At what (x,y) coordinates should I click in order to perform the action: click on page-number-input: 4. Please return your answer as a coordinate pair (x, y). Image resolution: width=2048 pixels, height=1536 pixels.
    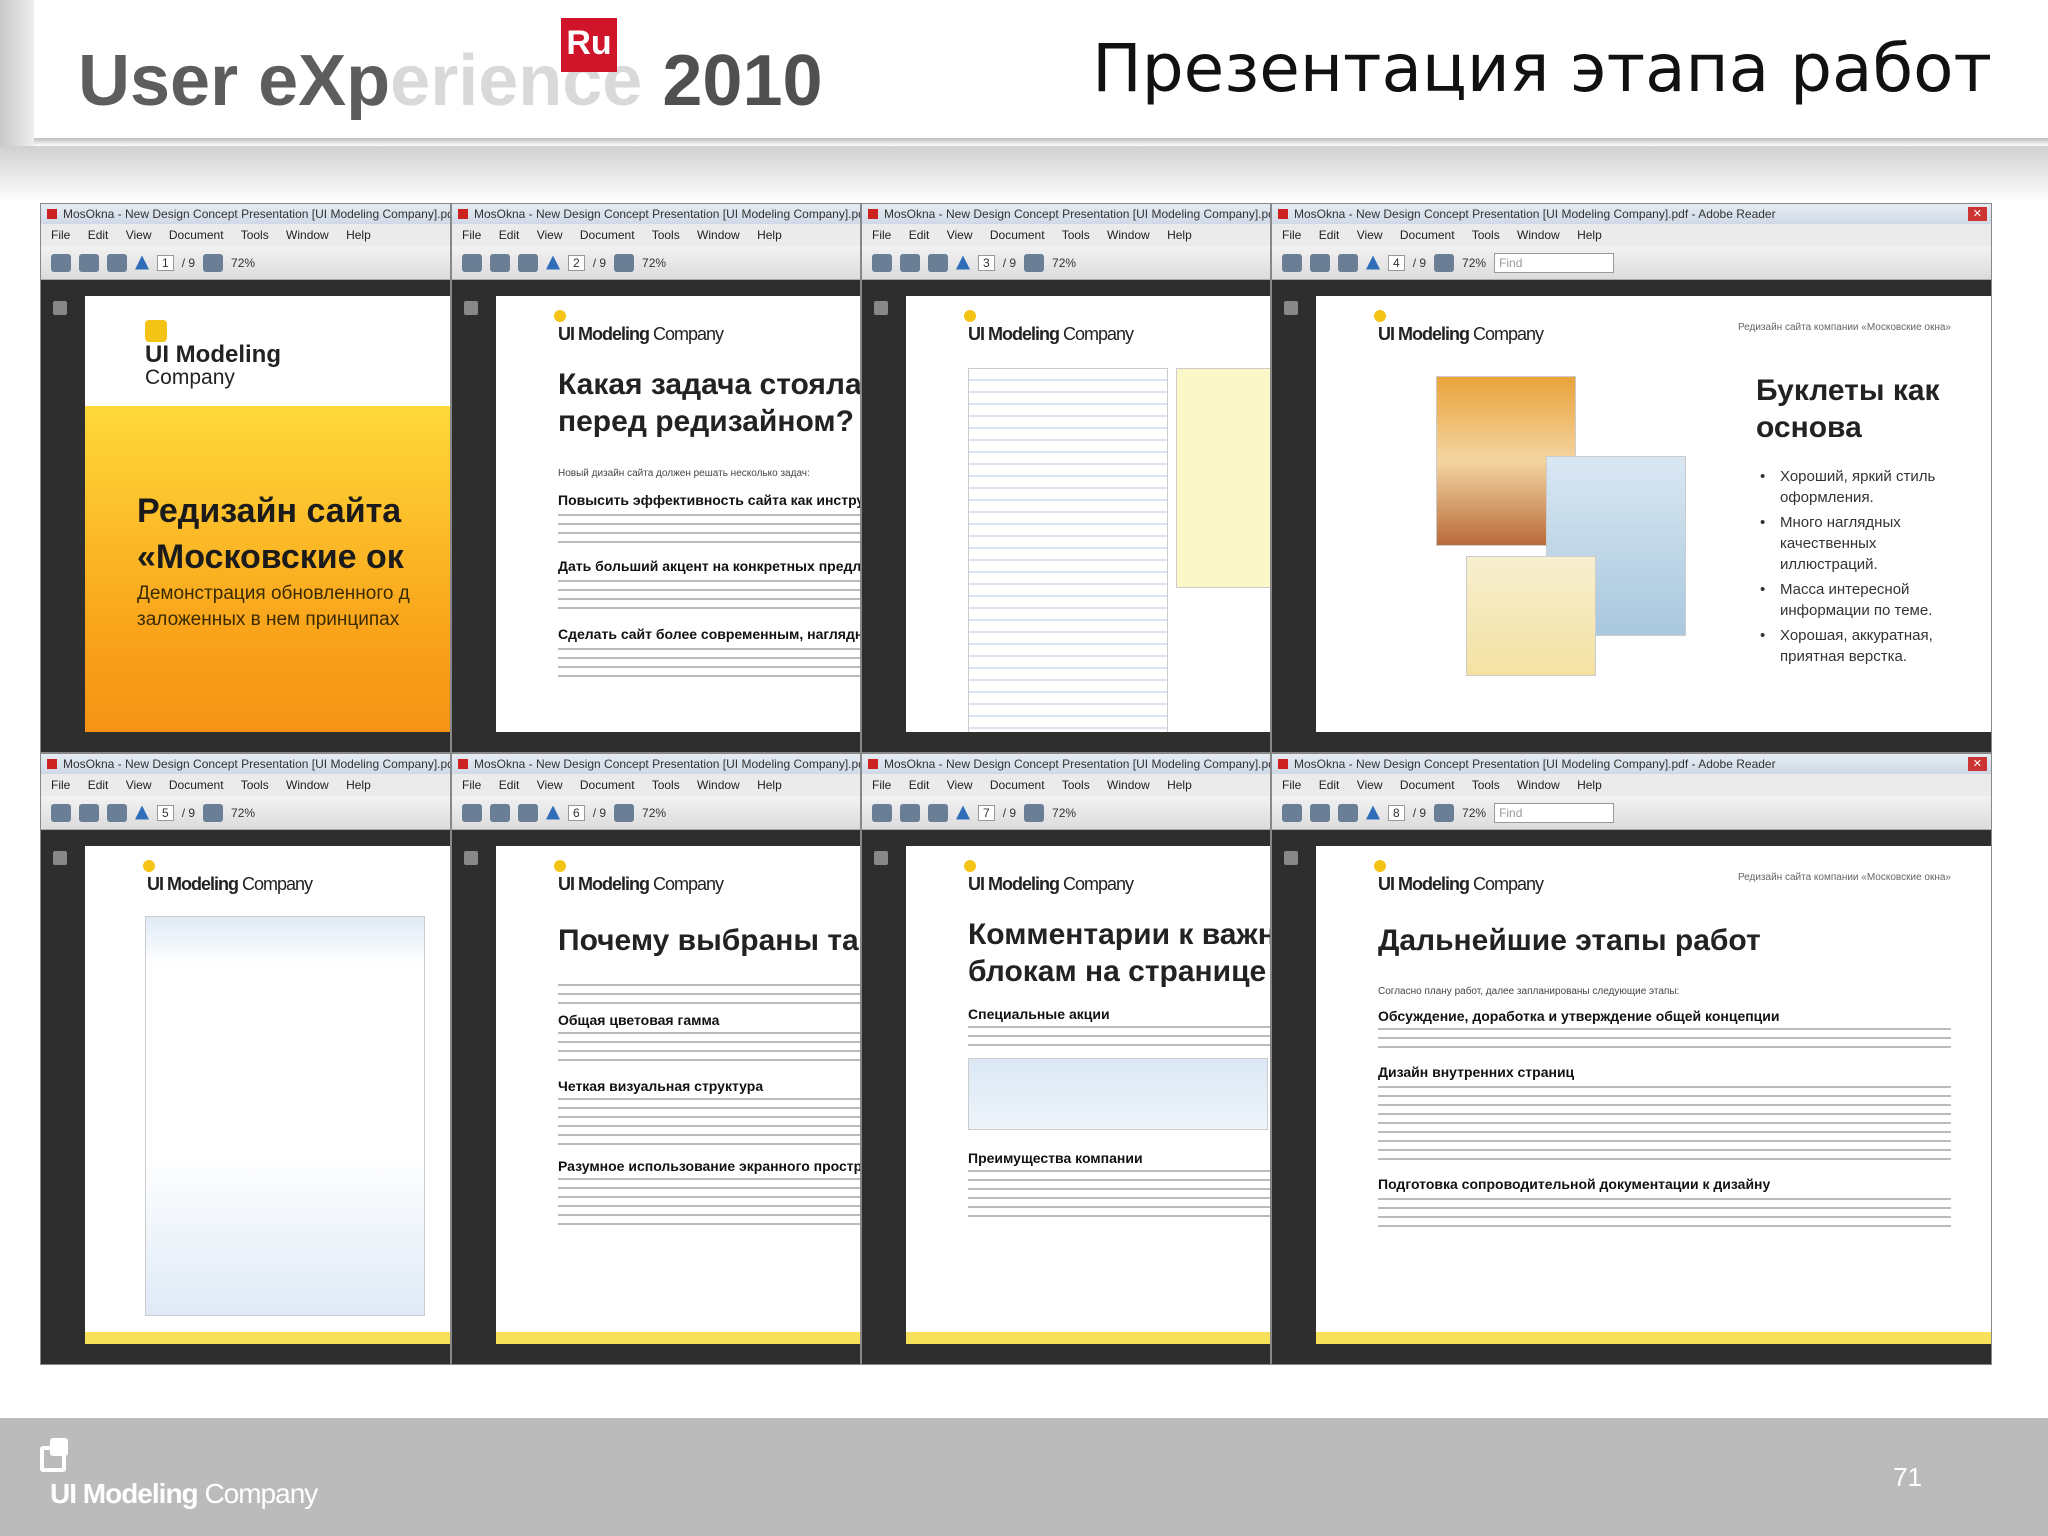
    Looking at the image, I should click on (1396, 262).